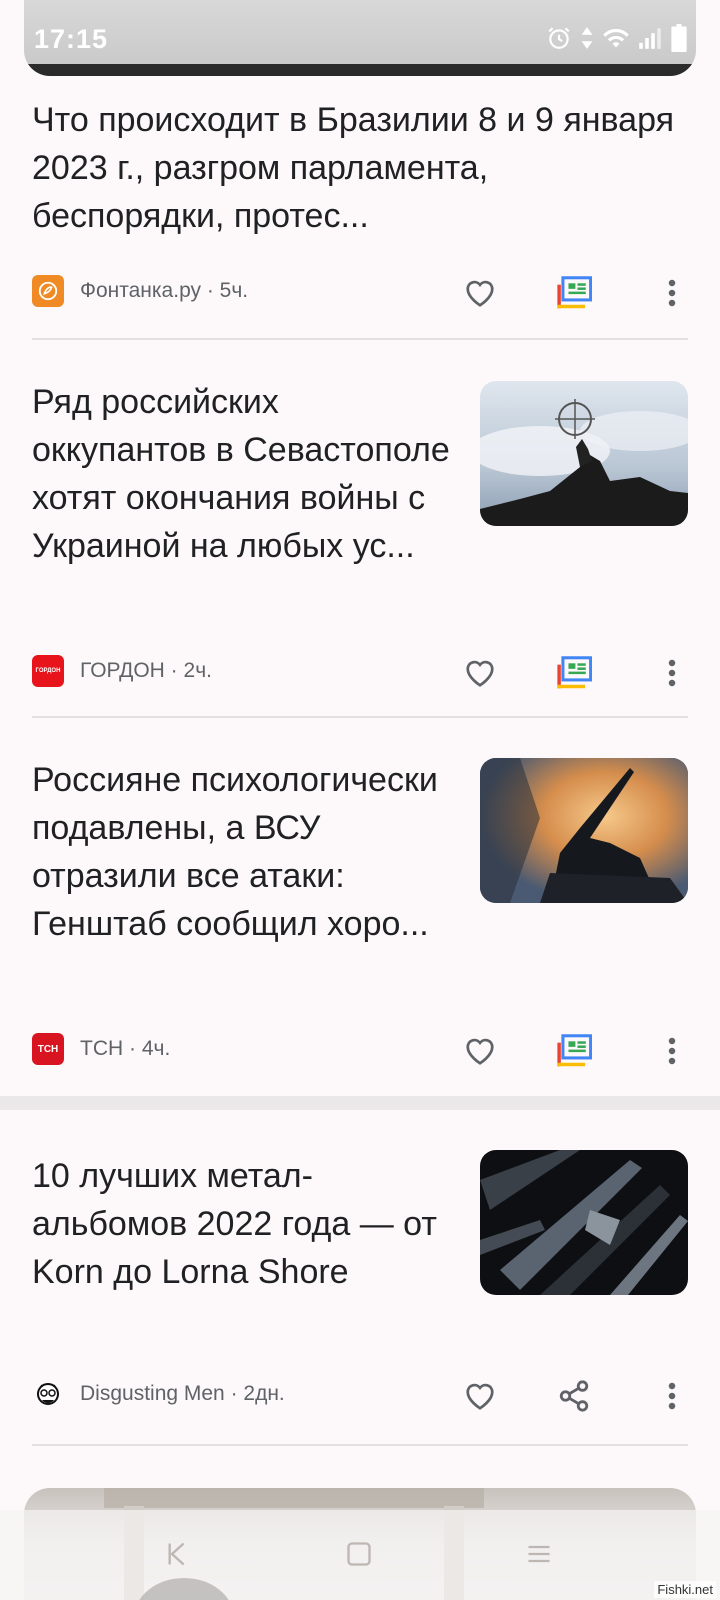 Image resolution: width=720 pixels, height=1600 pixels. Describe the element at coordinates (48, 1049) in the screenshot. I see `tsn-logo: ТСН` at that location.